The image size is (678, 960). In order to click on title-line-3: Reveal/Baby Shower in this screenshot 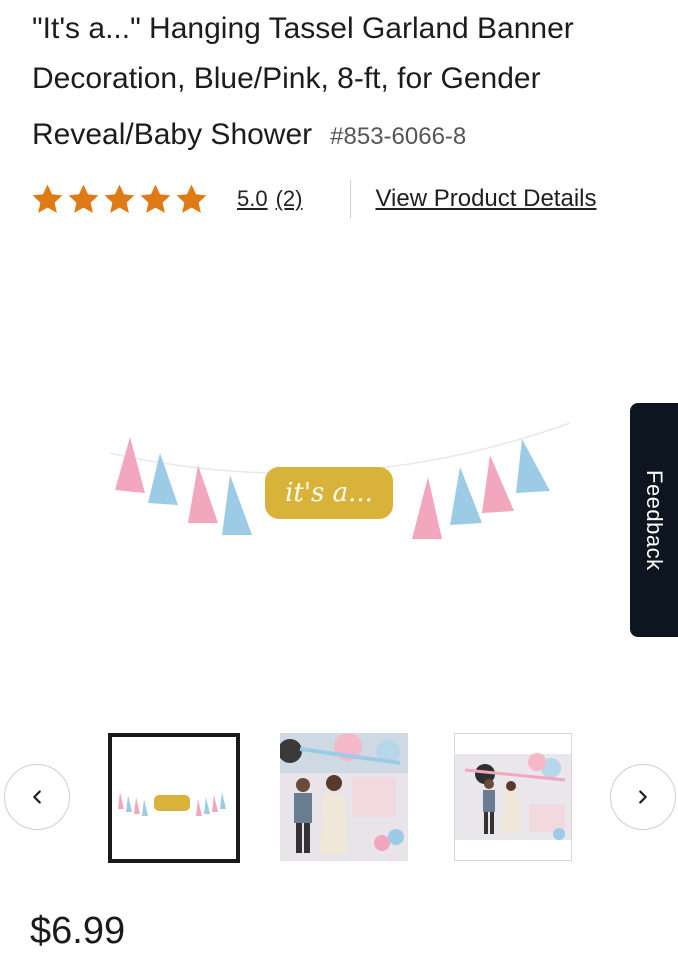, I will do `click(172, 134)`.